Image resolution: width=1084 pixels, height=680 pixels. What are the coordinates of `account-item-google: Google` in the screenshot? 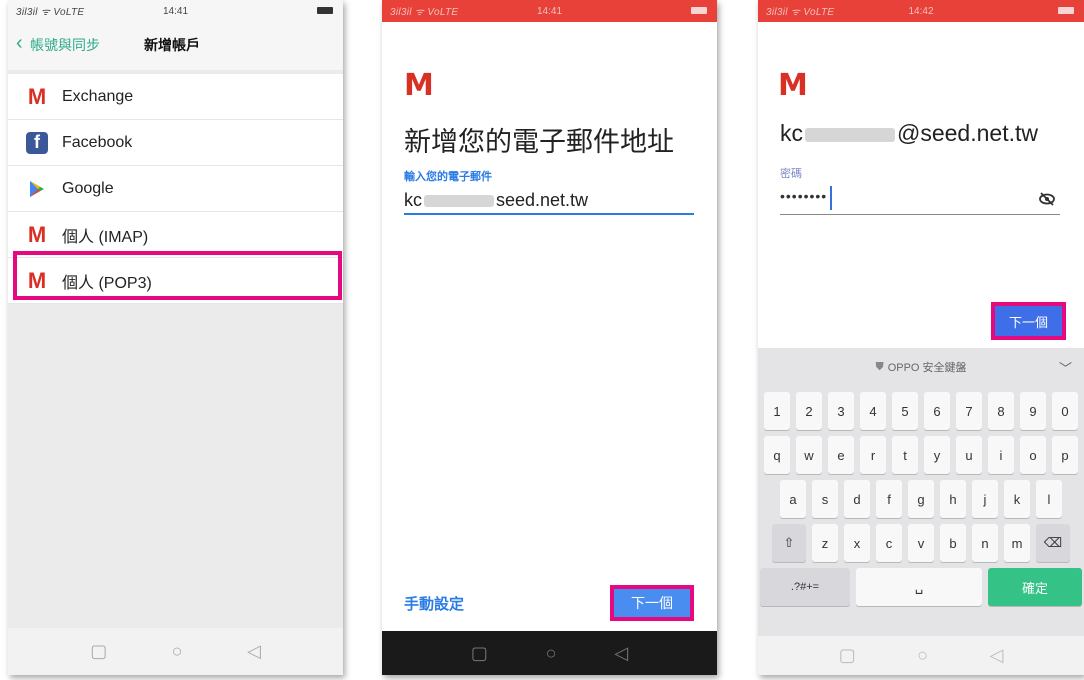 It's located at (175, 189).